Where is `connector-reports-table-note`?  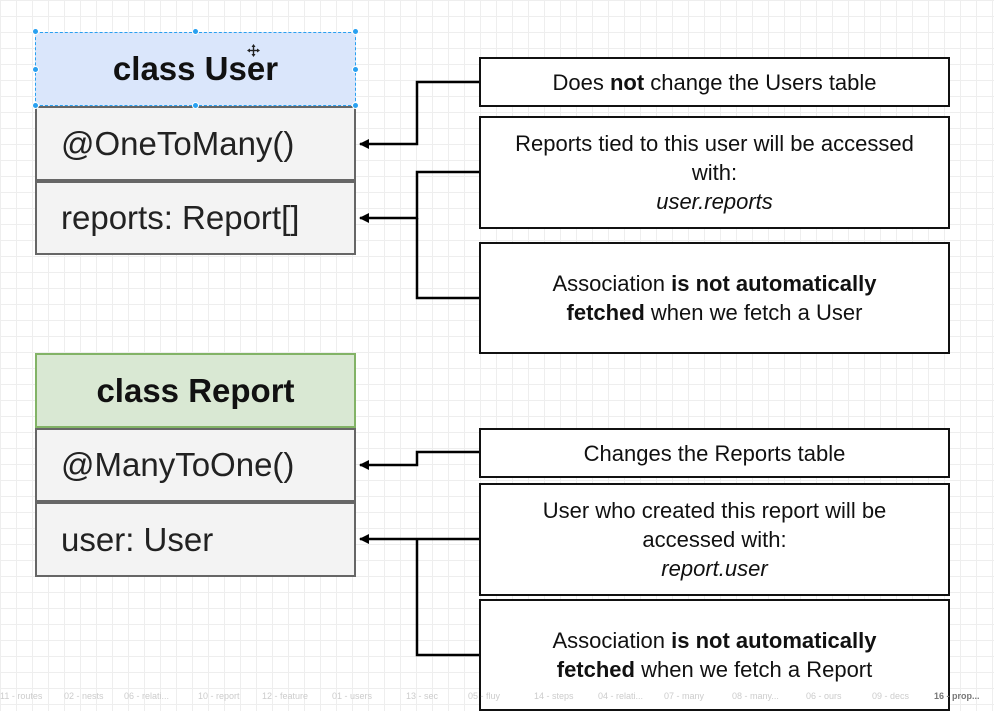 connector-reports-table-note is located at coordinates (419, 460).